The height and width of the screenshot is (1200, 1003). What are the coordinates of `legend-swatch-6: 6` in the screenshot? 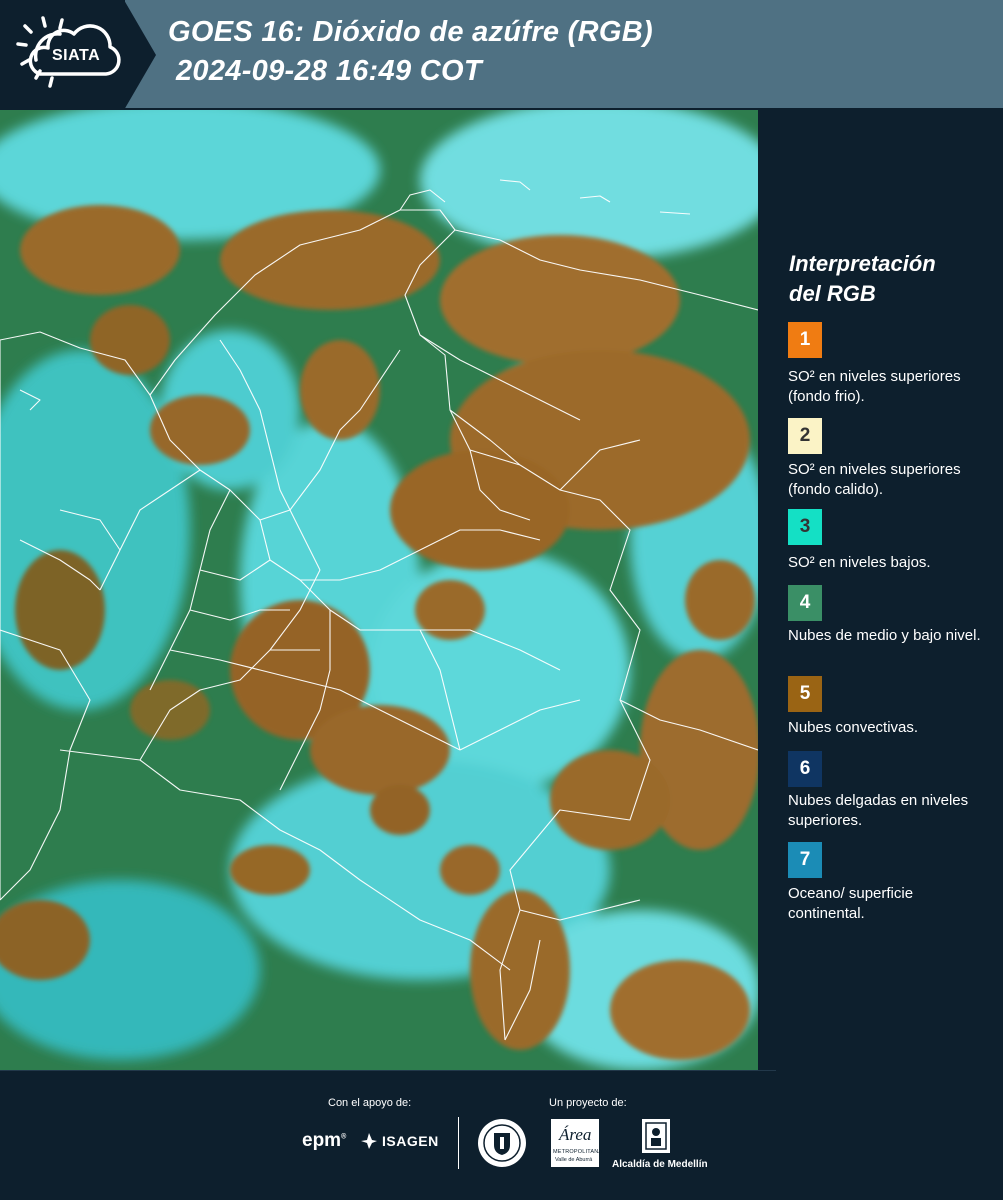 It's located at (805, 769).